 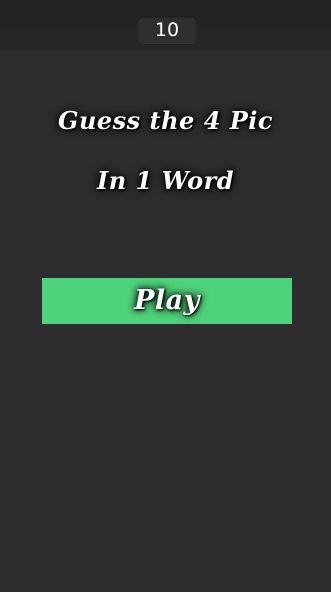 I want to click on game-title-line-2: In 1 Word, so click(x=165, y=180).